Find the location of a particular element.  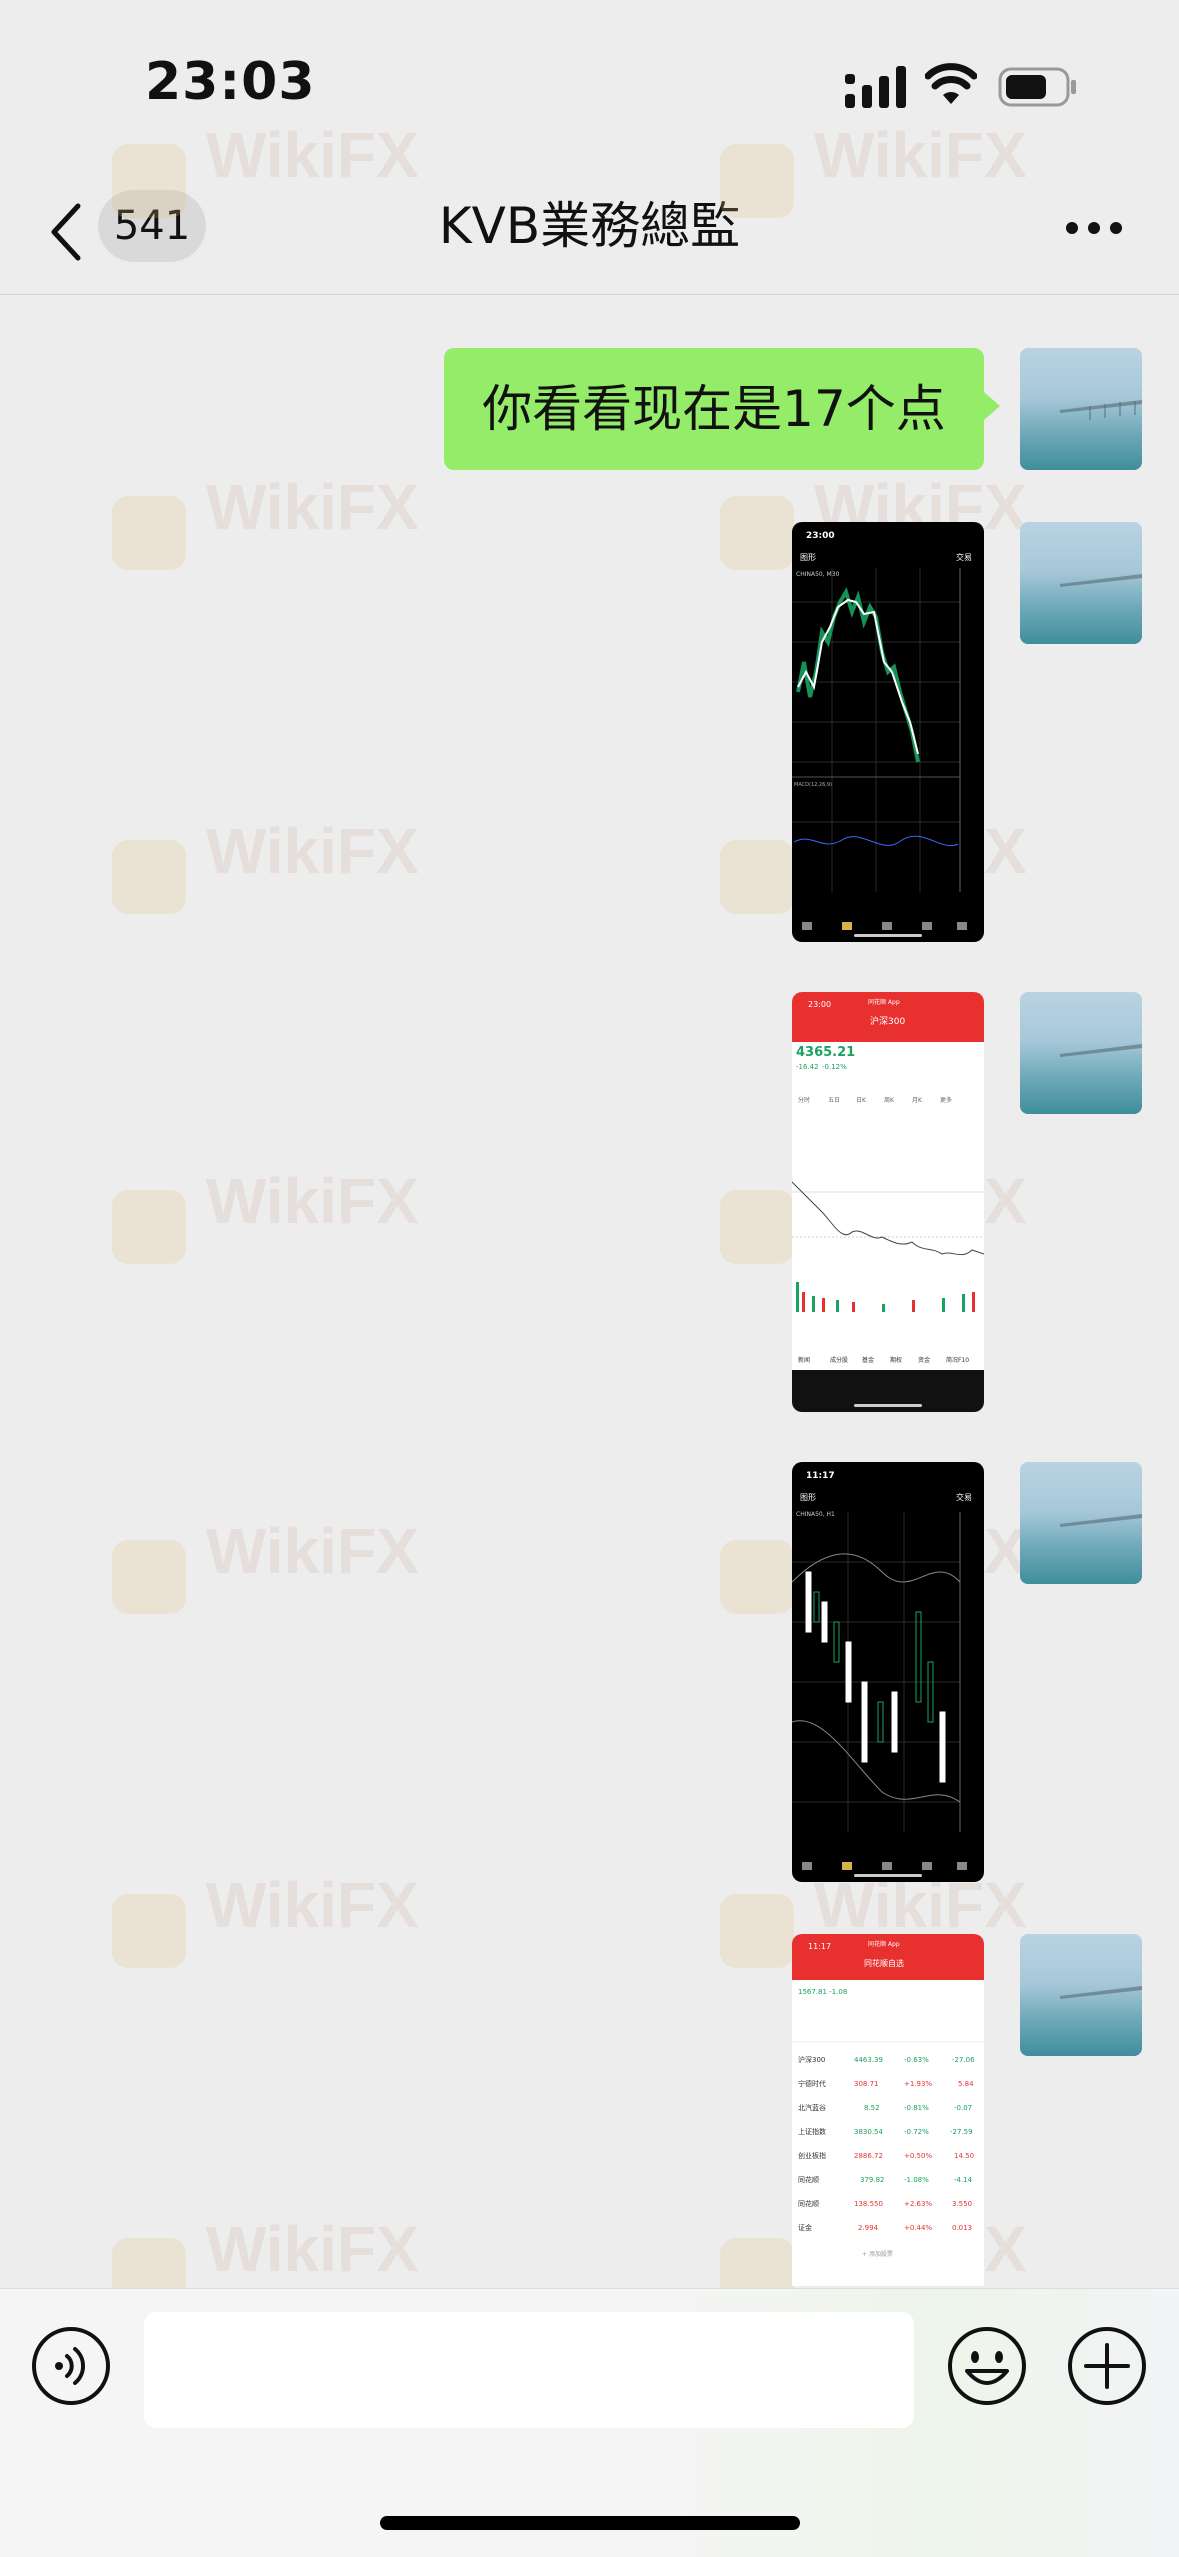

screenshot-index: 沪深300 is located at coordinates (887, 1021).